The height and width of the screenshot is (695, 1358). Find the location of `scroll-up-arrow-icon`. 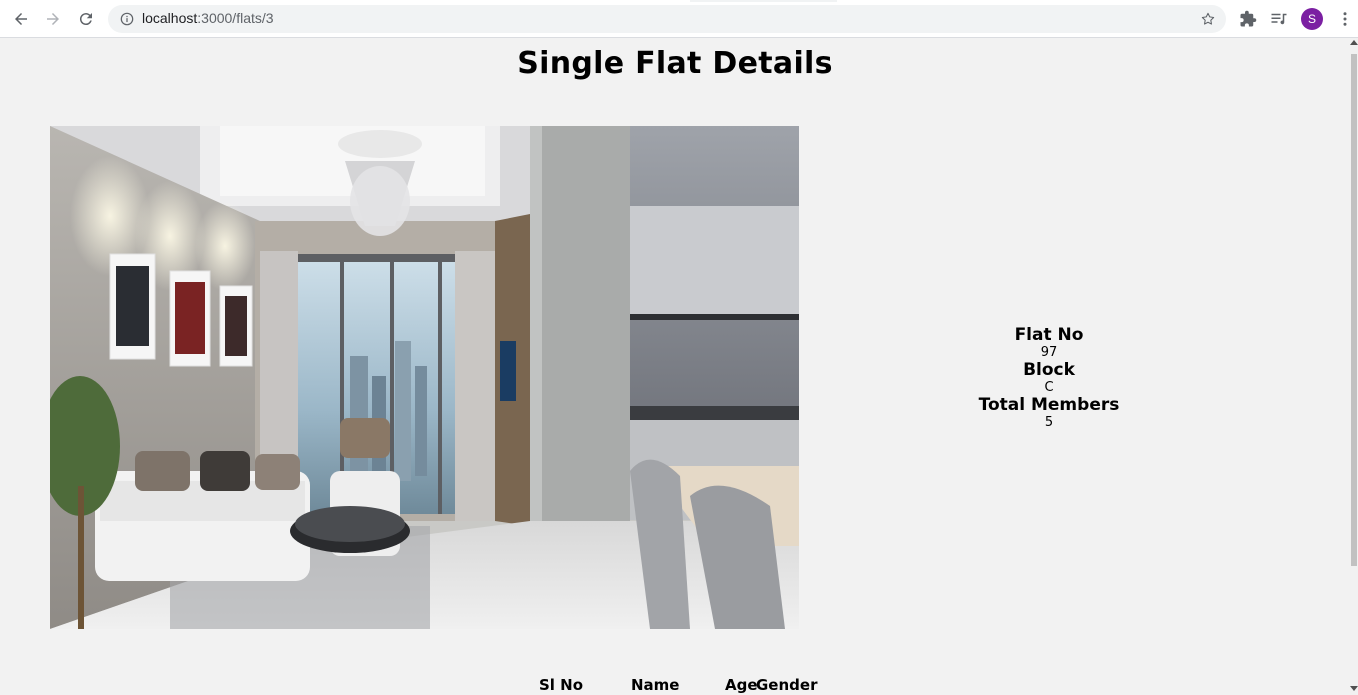

scroll-up-arrow-icon is located at coordinates (1354, 42).